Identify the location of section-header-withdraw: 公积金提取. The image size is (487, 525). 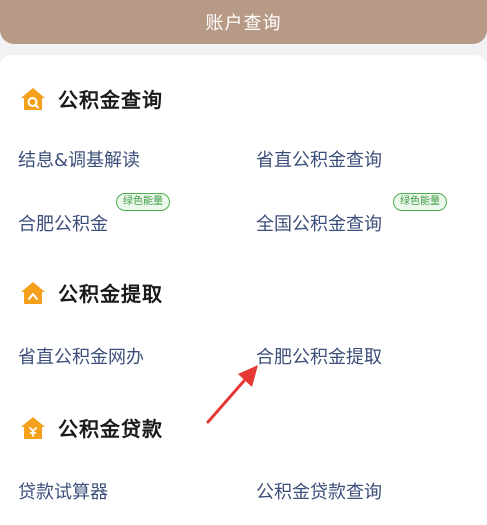
(91, 292).